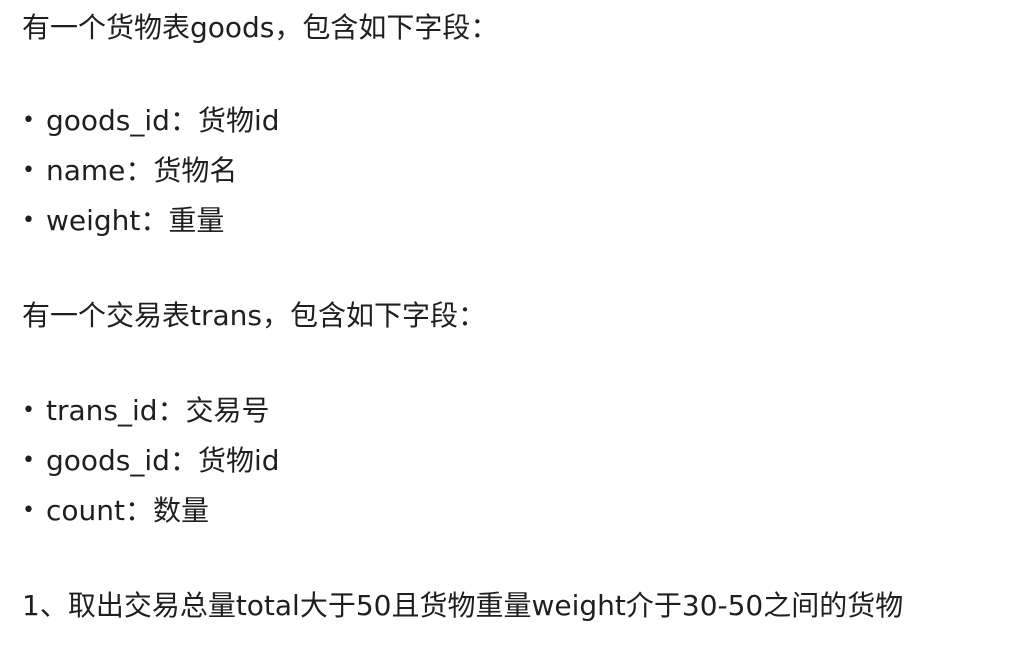 Image resolution: width=1032 pixels, height=656 pixels. Describe the element at coordinates (158, 410) in the screenshot. I see `field-trans-id: trans_id：交易号` at that location.